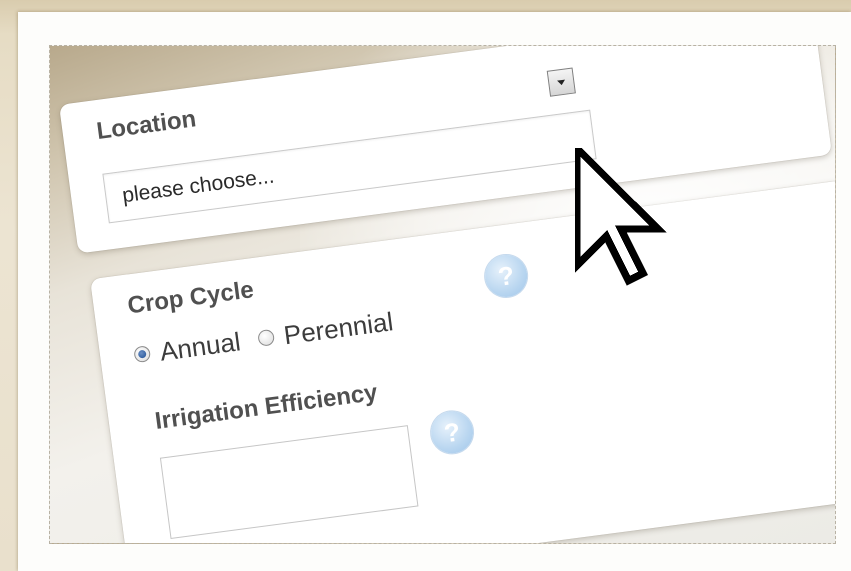  I want to click on irrigation-efficiency-label: Irrigation Efficiency, so click(266, 406).